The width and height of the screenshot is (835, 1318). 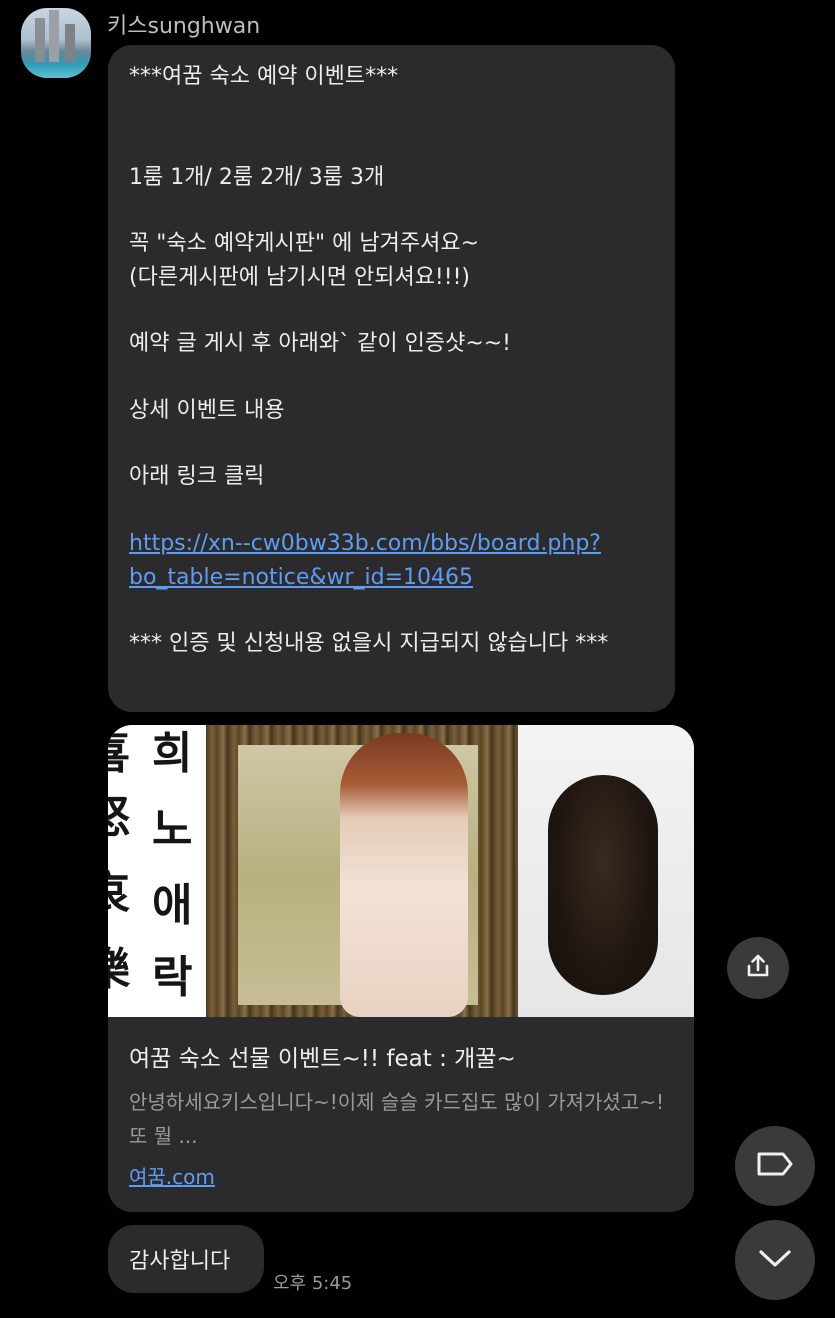 I want to click on tag-button, so click(x=775, y=1166).